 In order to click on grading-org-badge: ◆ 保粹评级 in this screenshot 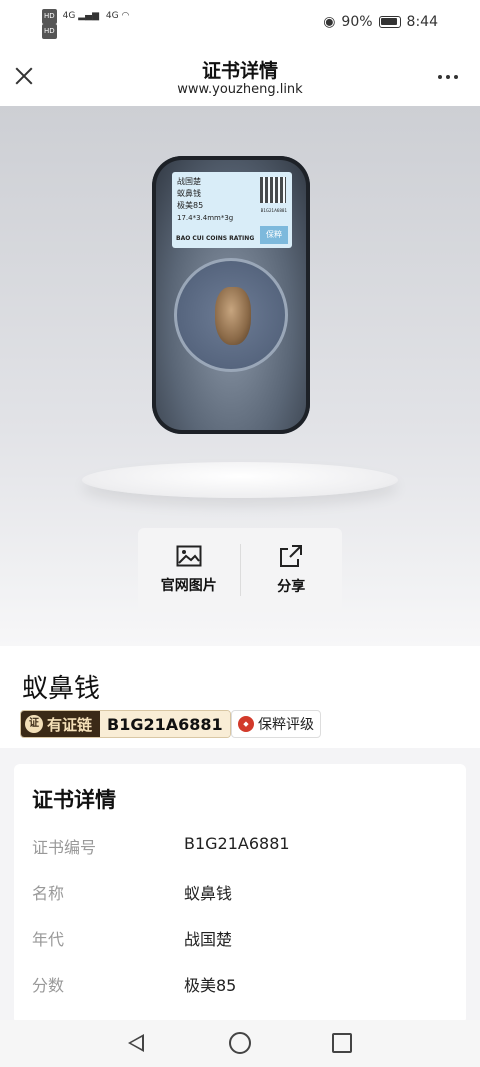, I will do `click(276, 724)`.